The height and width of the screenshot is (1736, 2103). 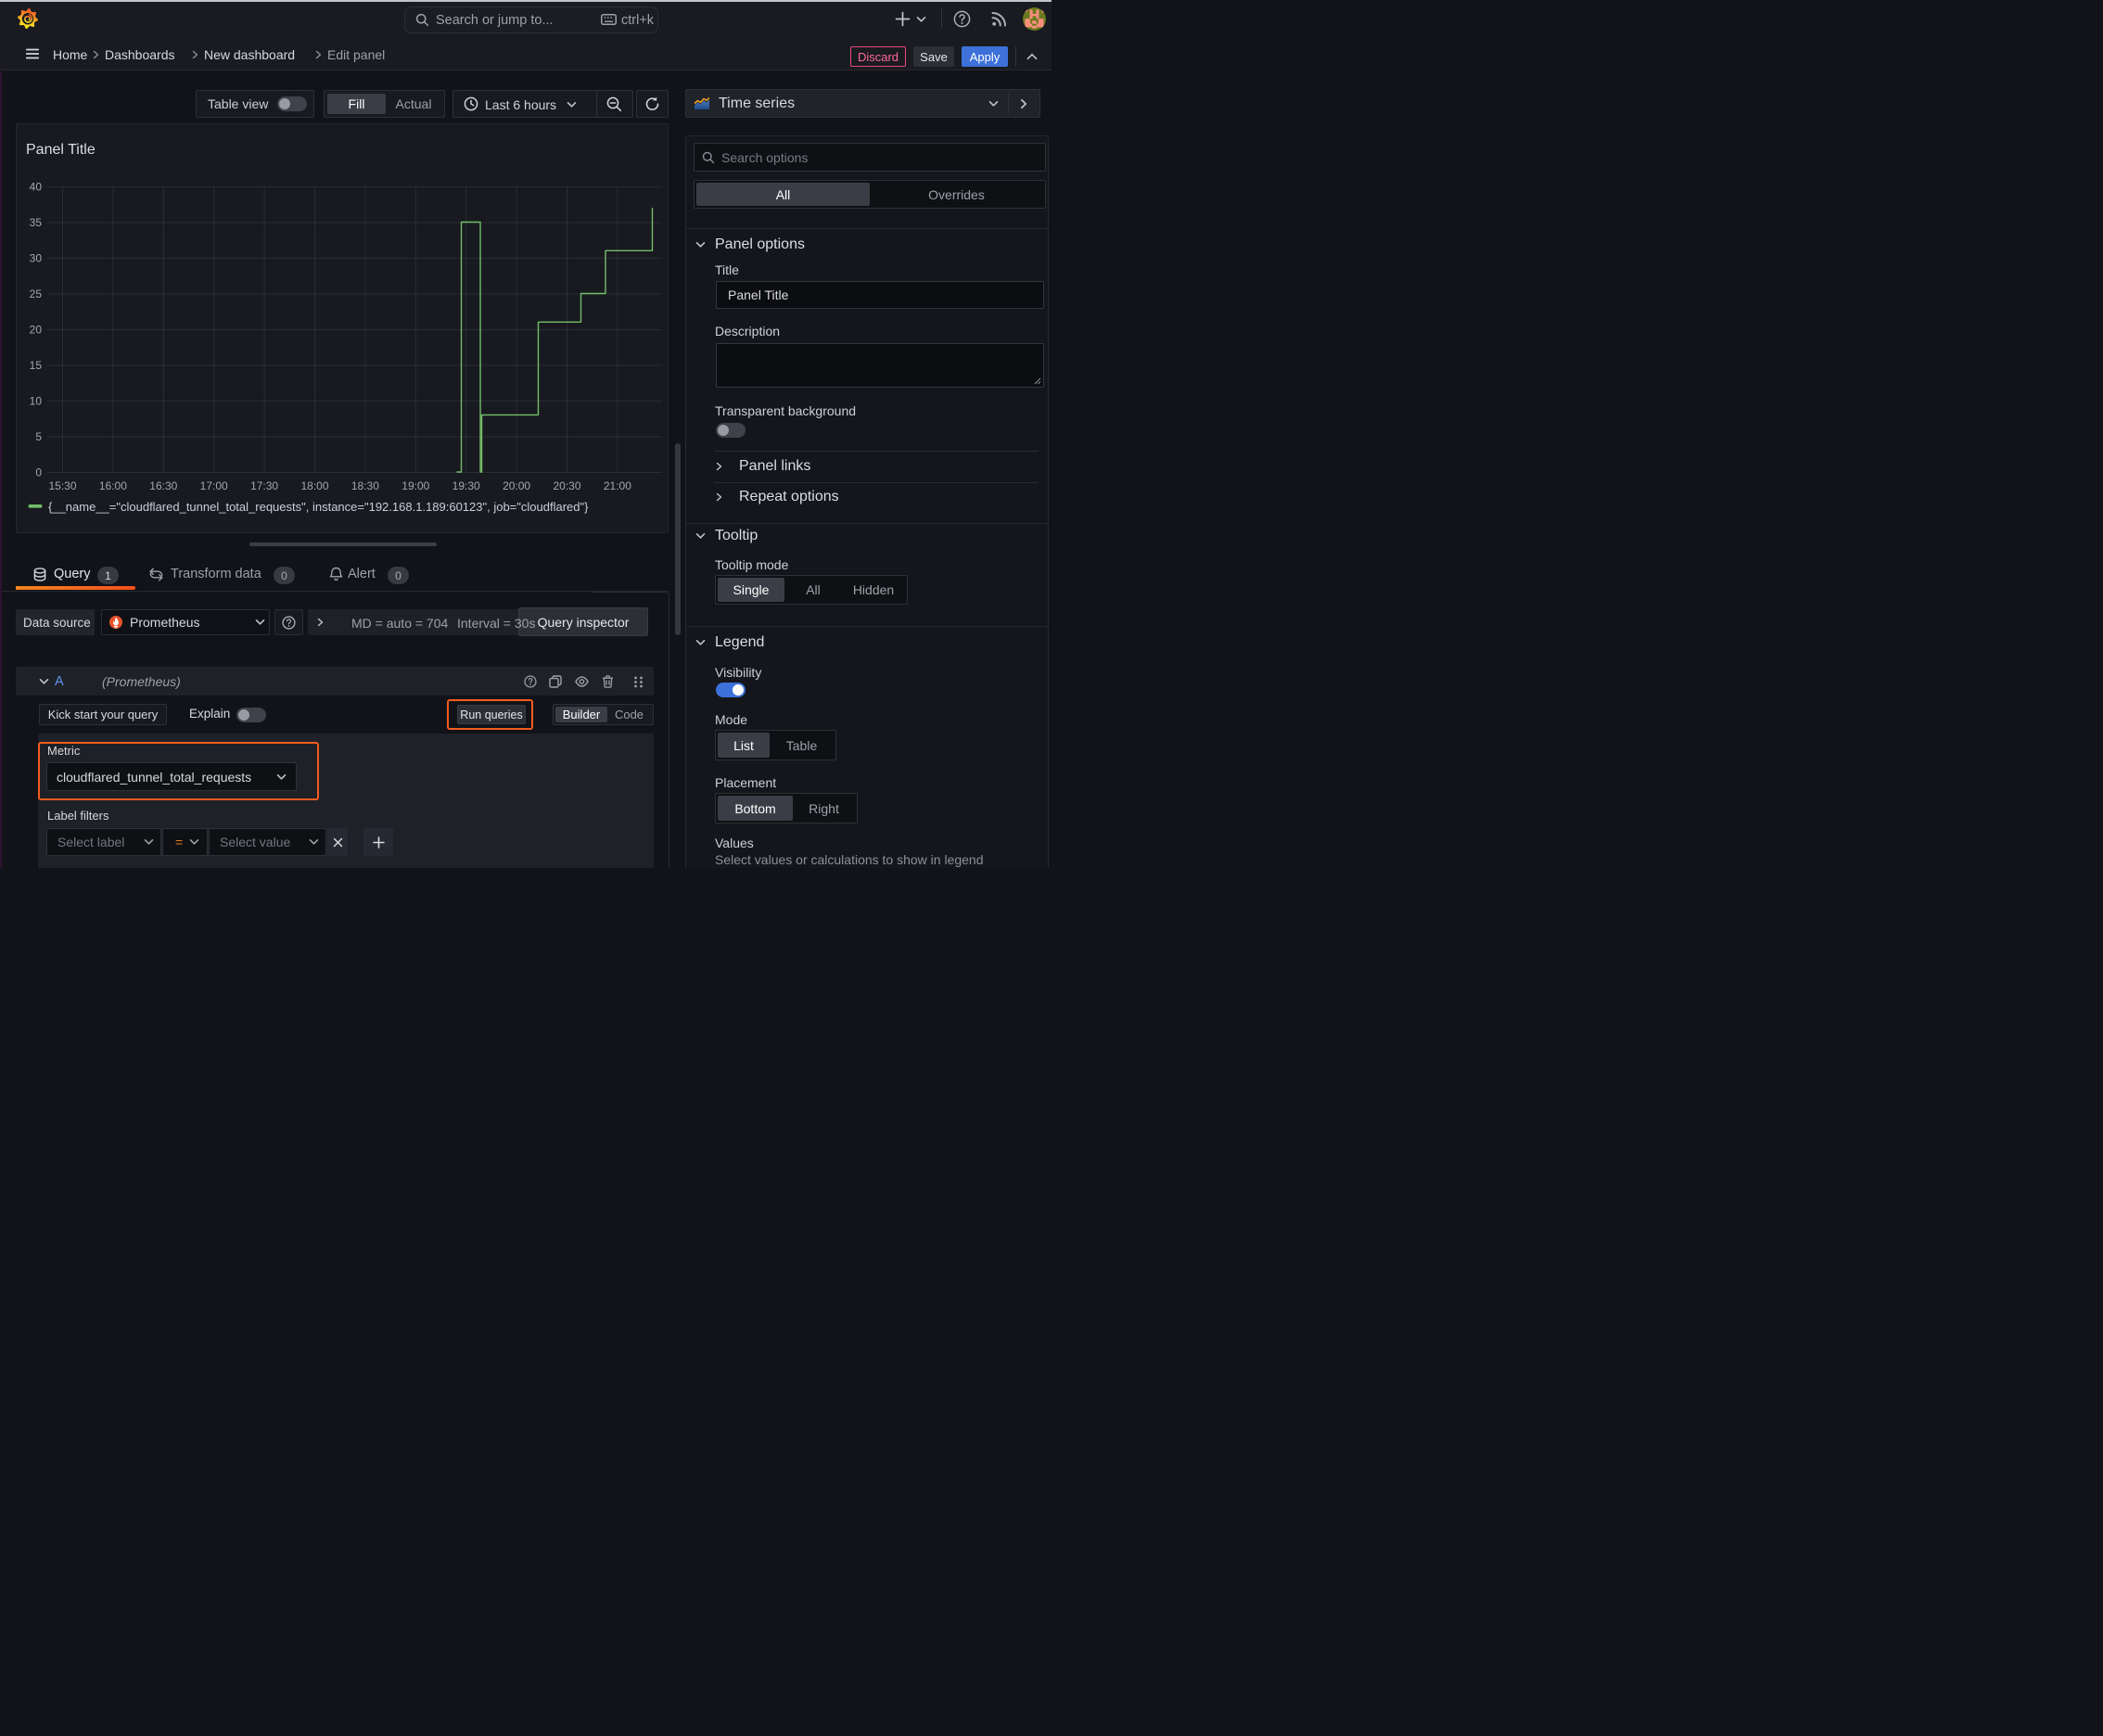 What do you see at coordinates (36, 366) in the screenshot?
I see `svg-text: 15` at bounding box center [36, 366].